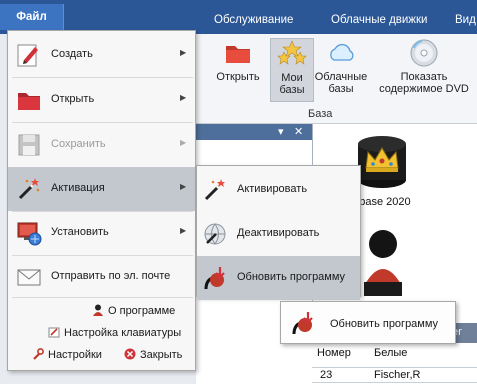  I want to click on tab-maintenance: Обслуживание, so click(253, 17).